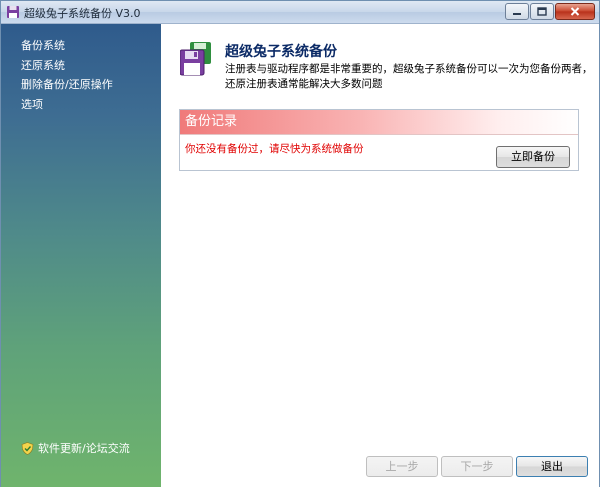 The image size is (600, 487). Describe the element at coordinates (533, 157) in the screenshot. I see `backup-now-button: 立即备份` at that location.